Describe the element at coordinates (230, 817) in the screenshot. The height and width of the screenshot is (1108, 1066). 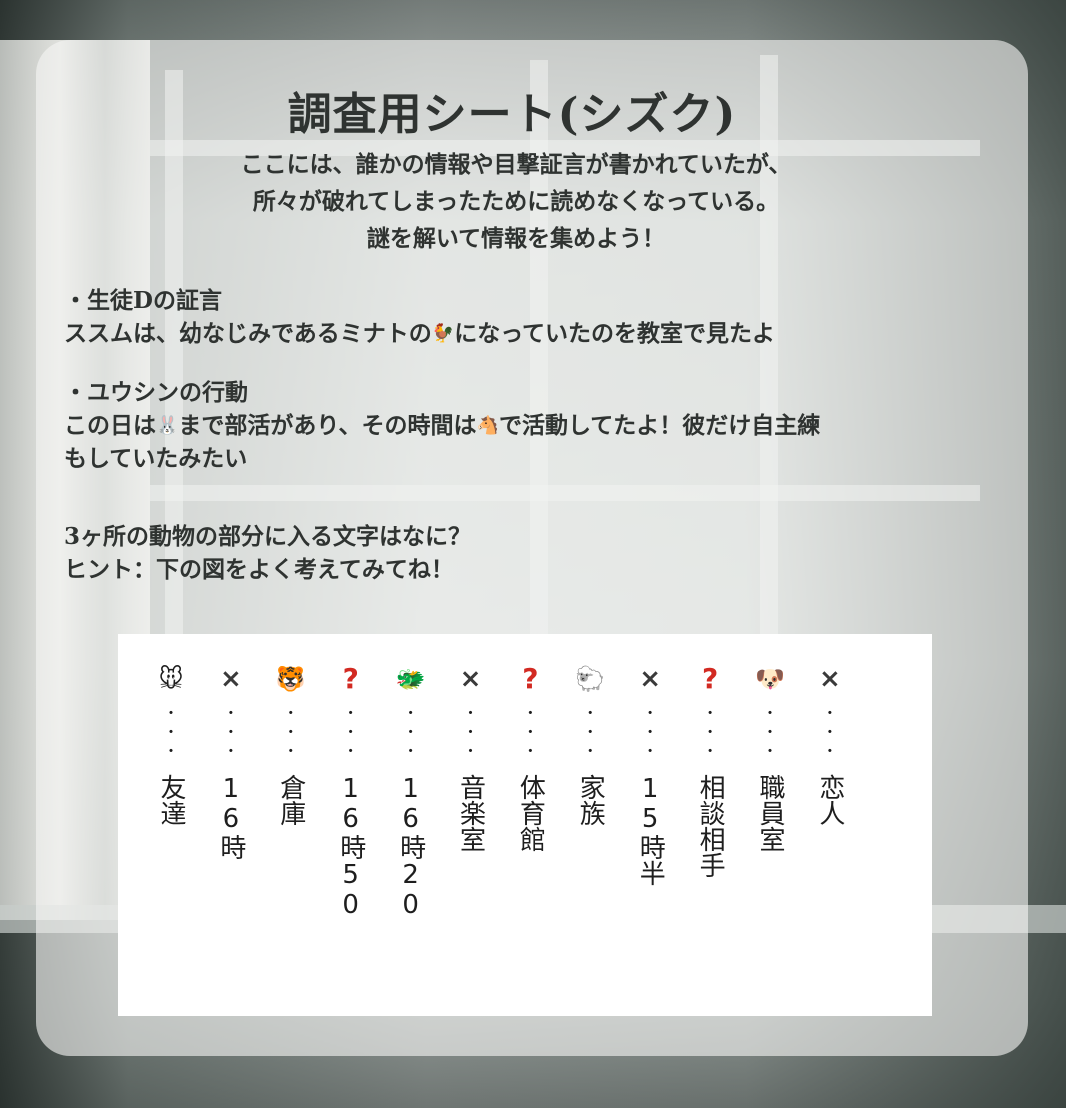
I see `hint-label: 16時` at that location.